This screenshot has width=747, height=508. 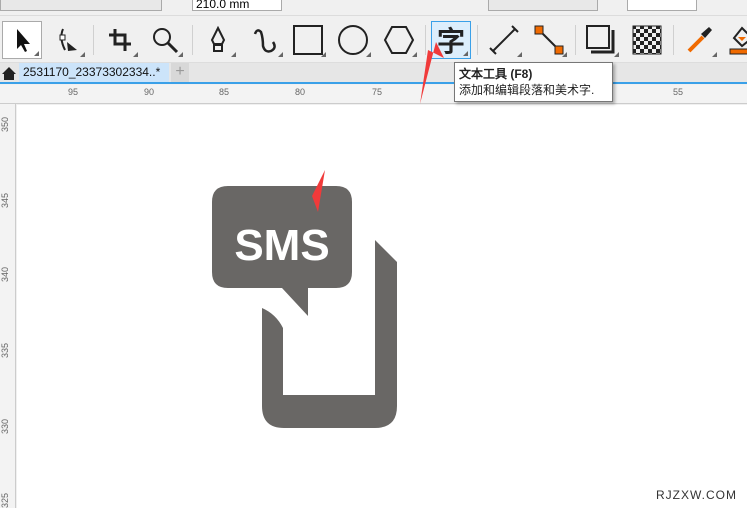 What do you see at coordinates (527, 90) in the screenshot?
I see `tooltip-description: 添加和编辑段落和美术字.` at bounding box center [527, 90].